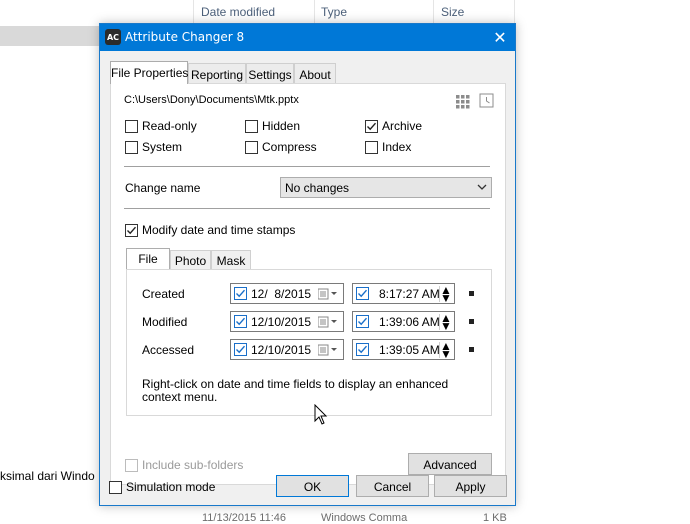 This screenshot has height=524, width=690. I want to click on modified-date-field: 12/10/2015, so click(287, 321).